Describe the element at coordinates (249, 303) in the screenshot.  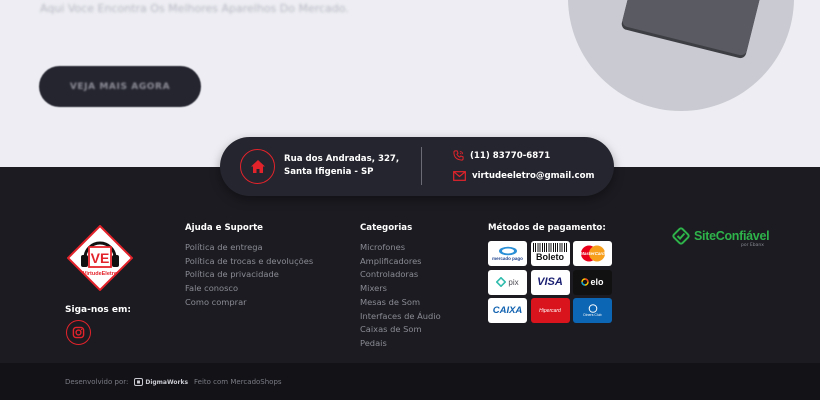
I see `help-link: Como comprar` at that location.